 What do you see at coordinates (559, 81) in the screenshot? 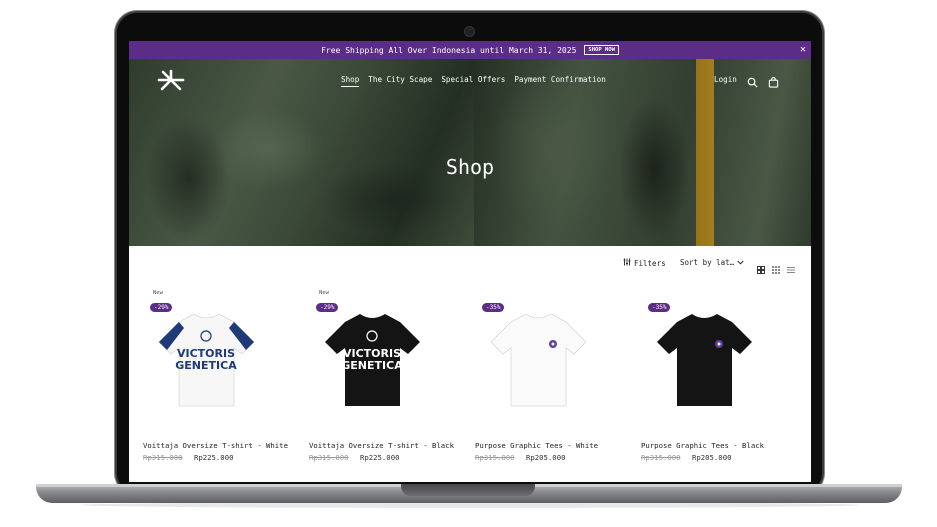
I see `nav-payment-confirmation: Payment Confirmation` at bounding box center [559, 81].